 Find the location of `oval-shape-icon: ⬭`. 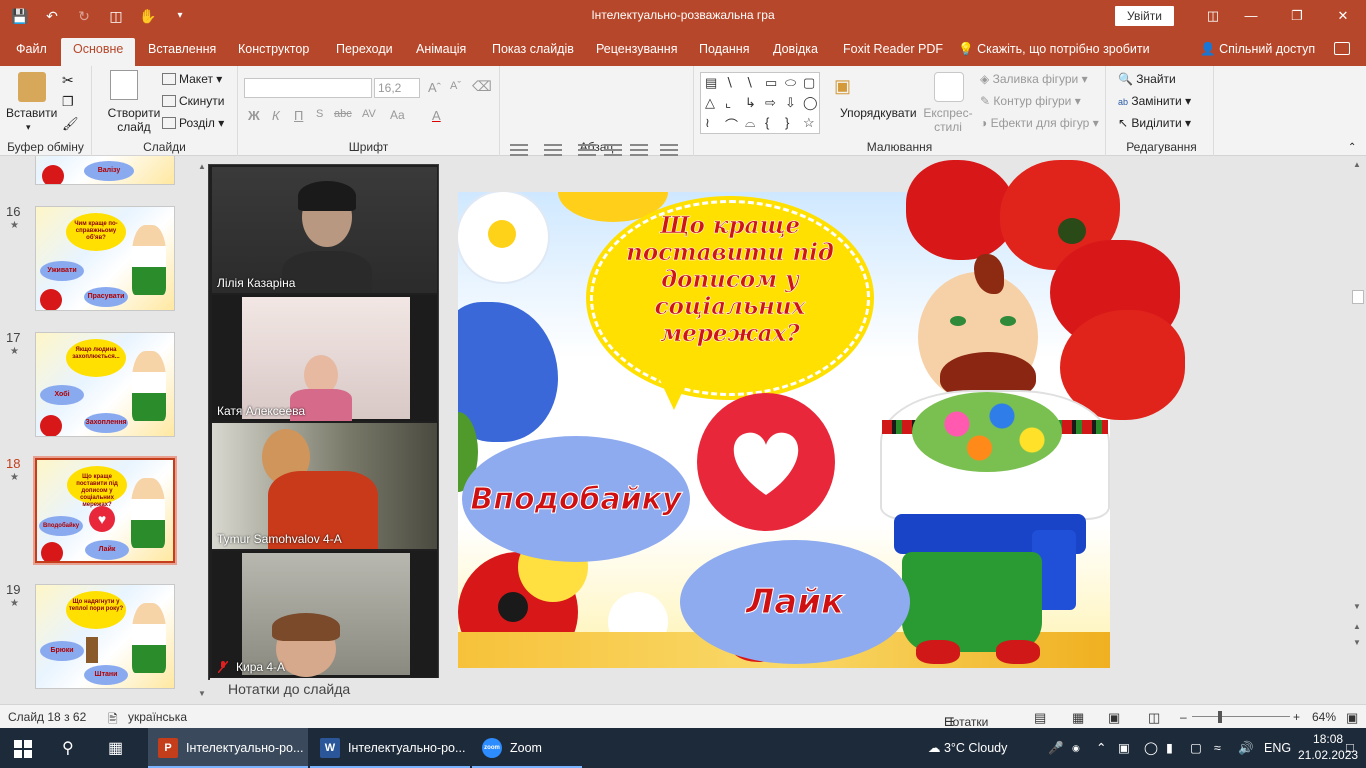

oval-shape-icon: ⬭ is located at coordinates (790, 83).